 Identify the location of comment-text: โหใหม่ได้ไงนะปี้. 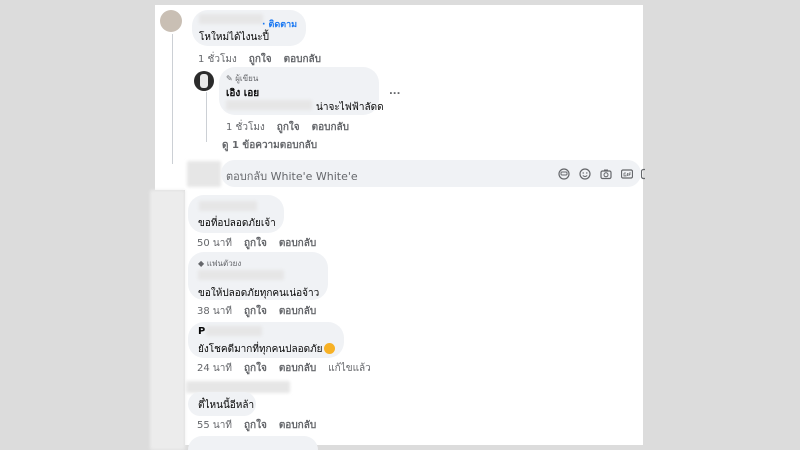
(234, 37).